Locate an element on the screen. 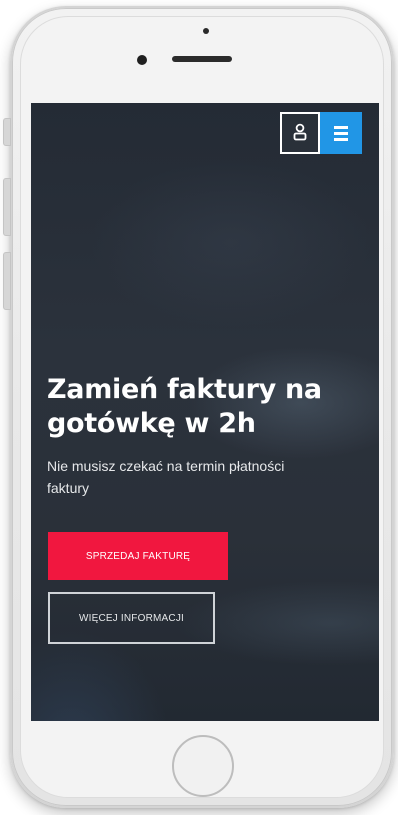 This screenshot has height=815, width=398. hero-title: Zamień faktury na gotówkę w 2h is located at coordinates (202, 407).